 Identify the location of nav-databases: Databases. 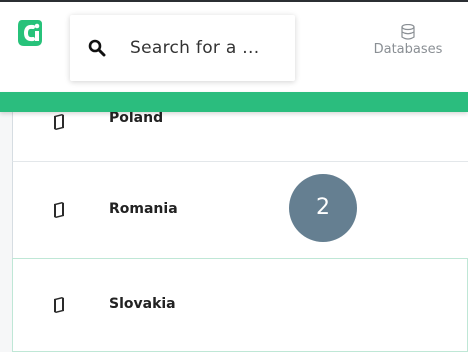
(408, 49).